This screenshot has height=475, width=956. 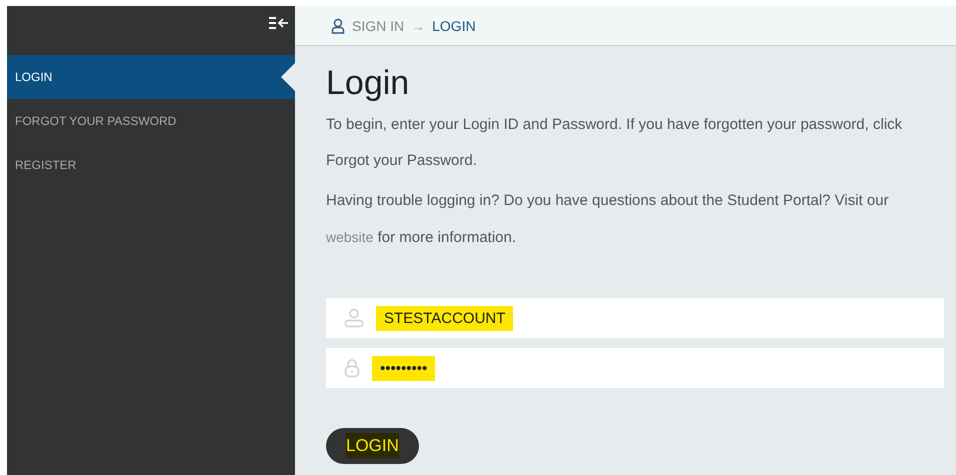 What do you see at coordinates (635, 368) in the screenshot?
I see `password-field: •••••••••` at bounding box center [635, 368].